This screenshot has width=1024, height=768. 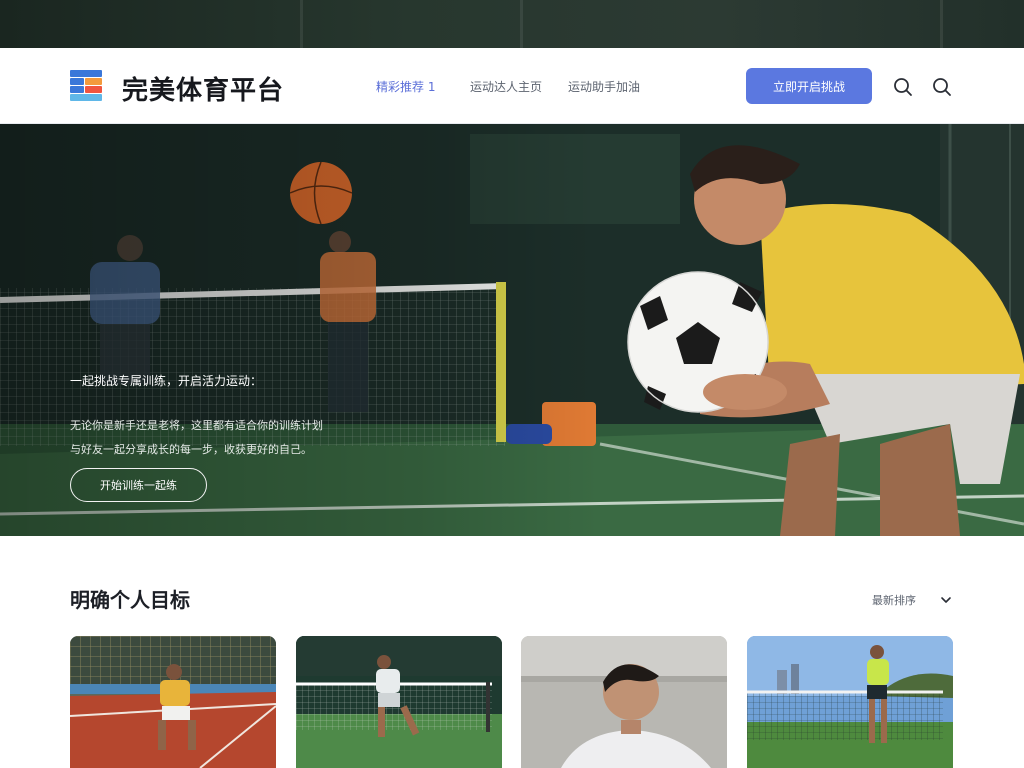 I want to click on card-clay-court-player, so click(x=173, y=702).